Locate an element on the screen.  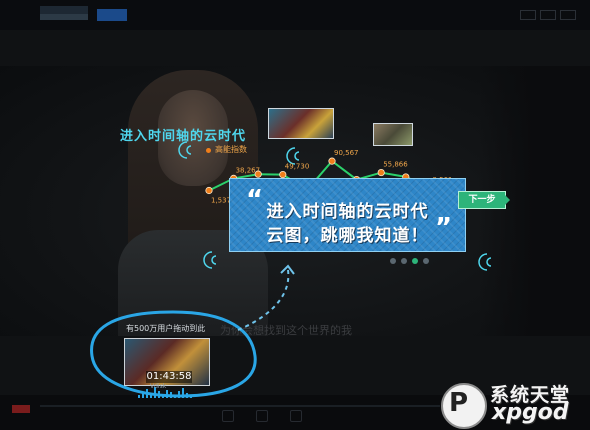
preview-time: 01:43:58 is located at coordinates (169, 377).